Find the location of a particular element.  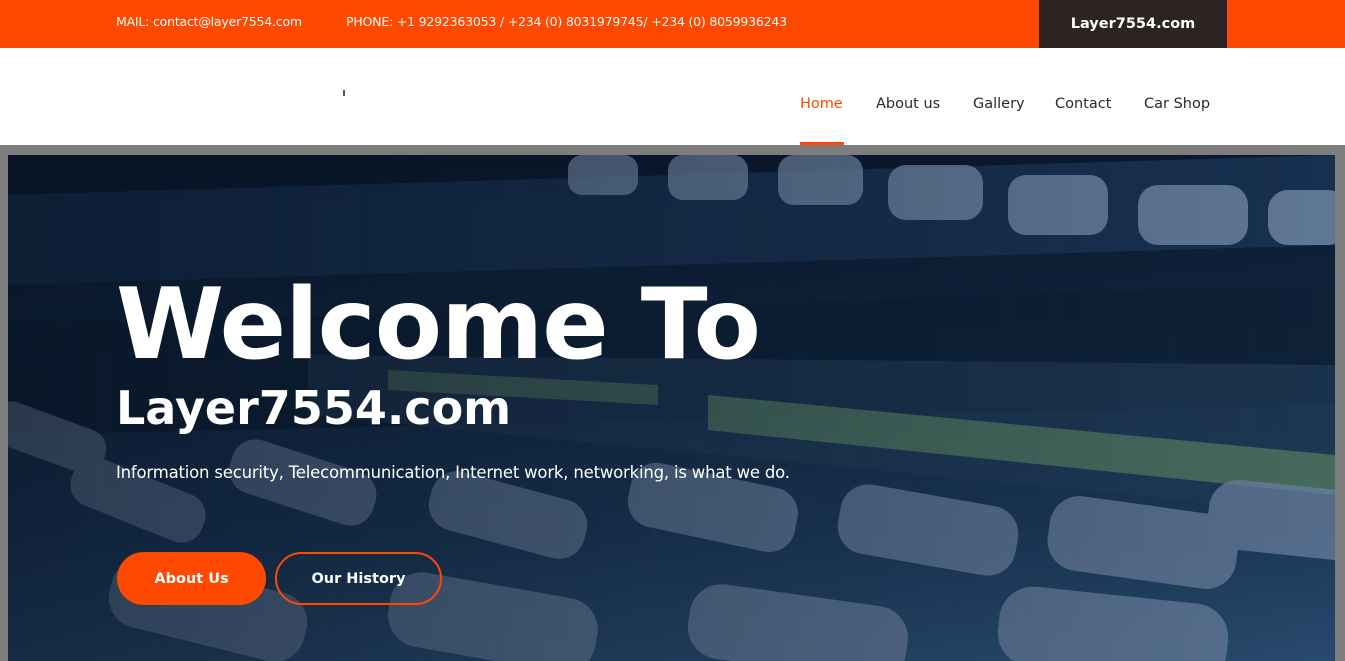

our-history-button-label: Our History is located at coordinates (358, 578).